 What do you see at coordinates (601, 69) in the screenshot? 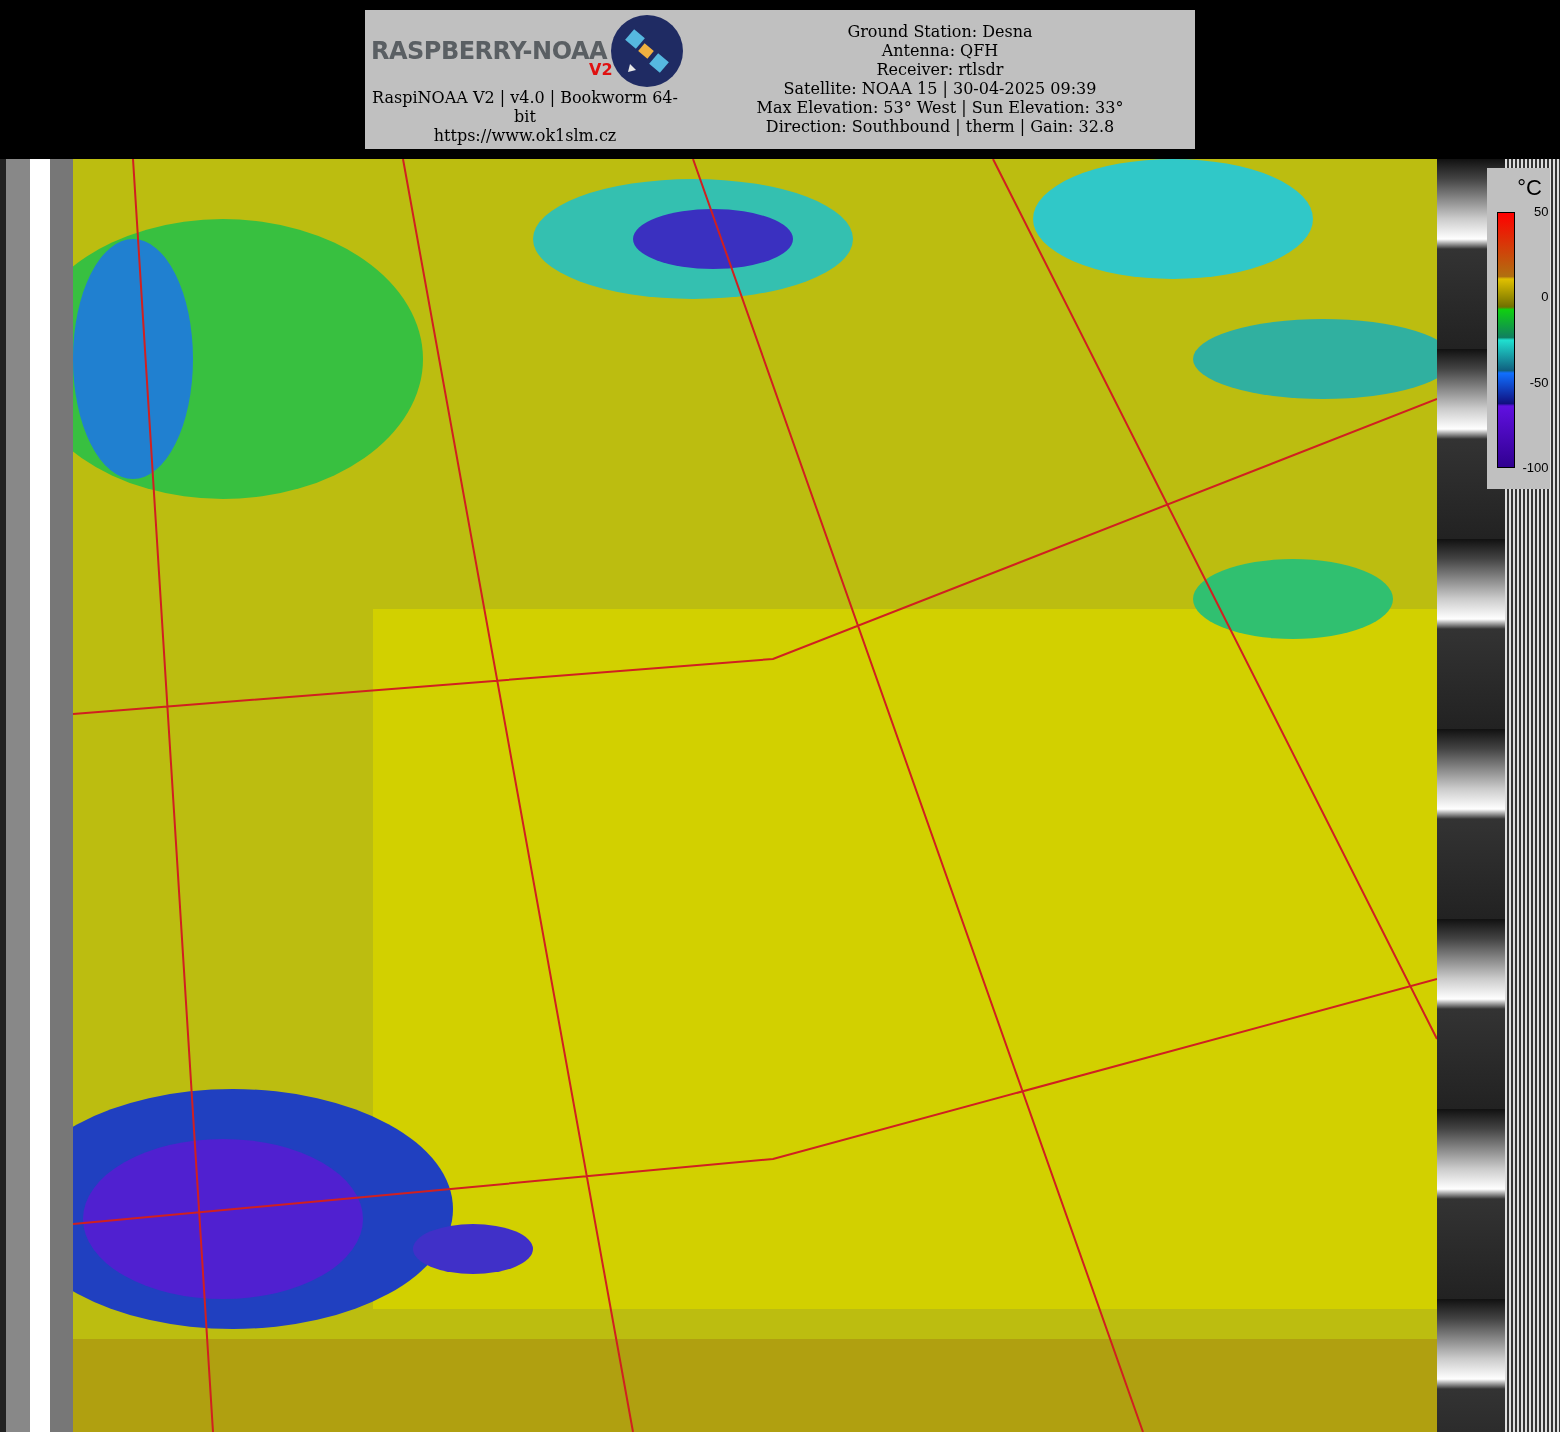
I see `logo-version-text: V2` at bounding box center [601, 69].